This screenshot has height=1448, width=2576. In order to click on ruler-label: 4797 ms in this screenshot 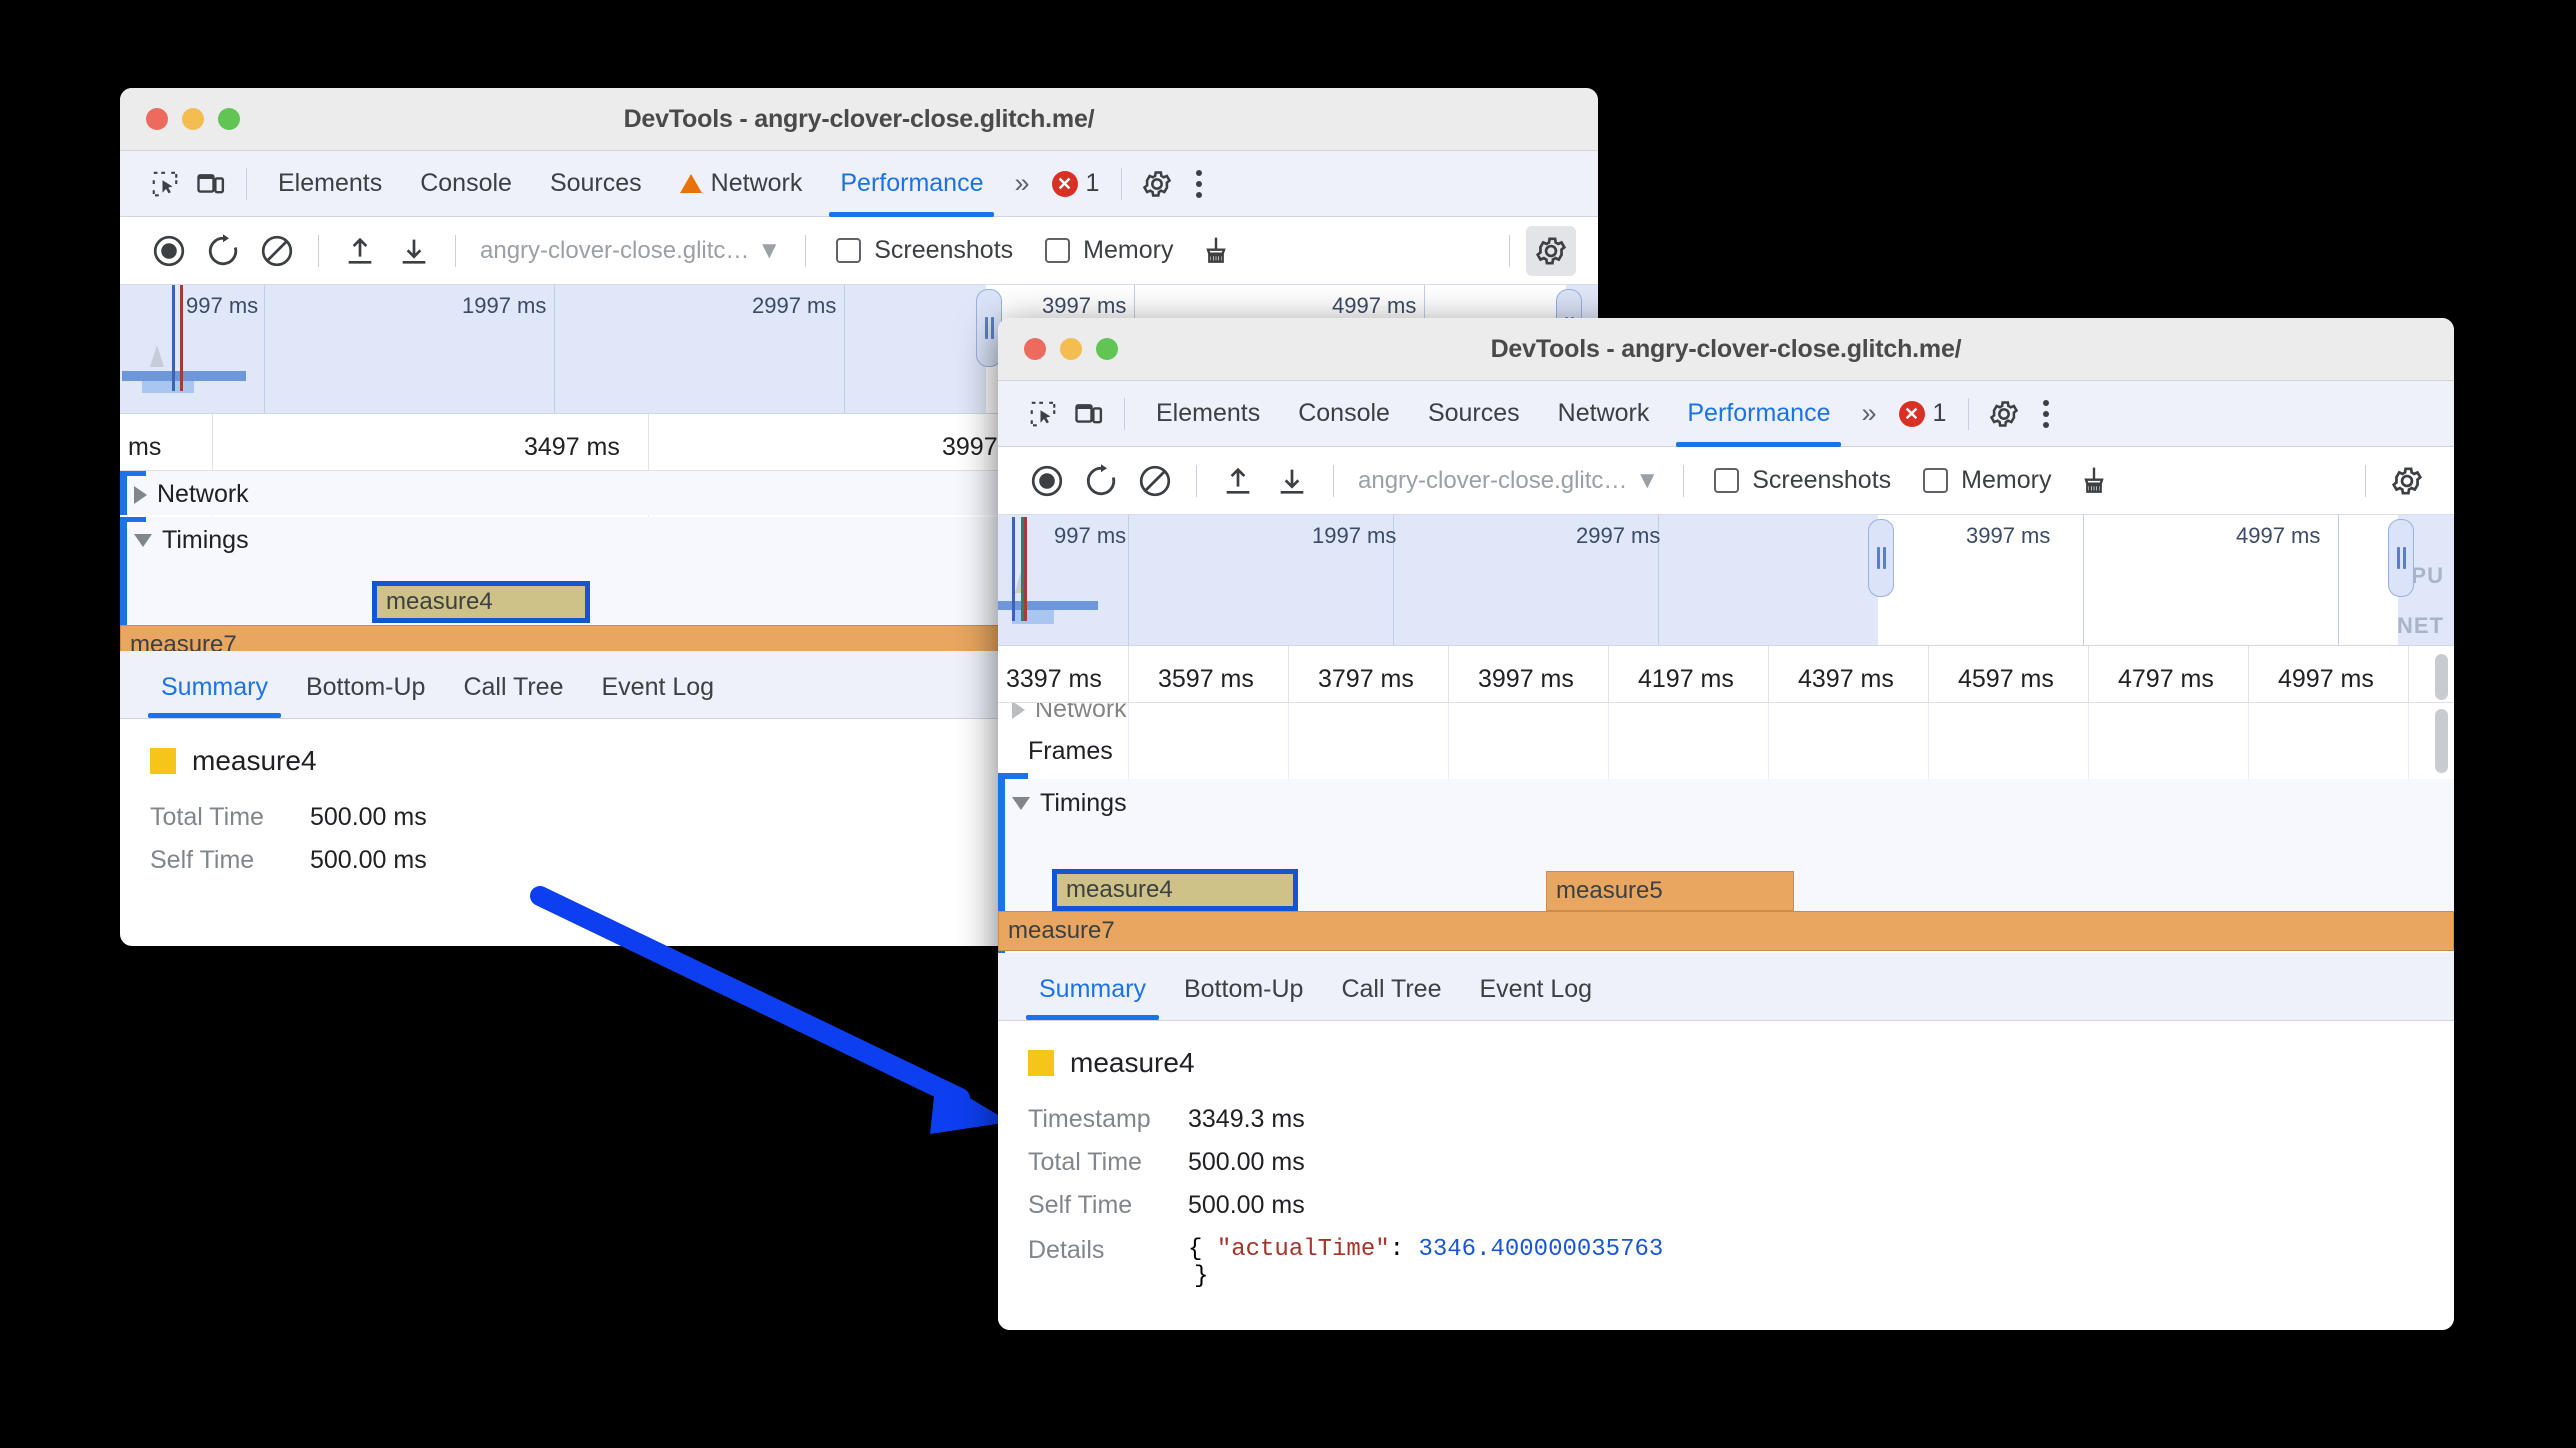, I will do `click(2166, 679)`.